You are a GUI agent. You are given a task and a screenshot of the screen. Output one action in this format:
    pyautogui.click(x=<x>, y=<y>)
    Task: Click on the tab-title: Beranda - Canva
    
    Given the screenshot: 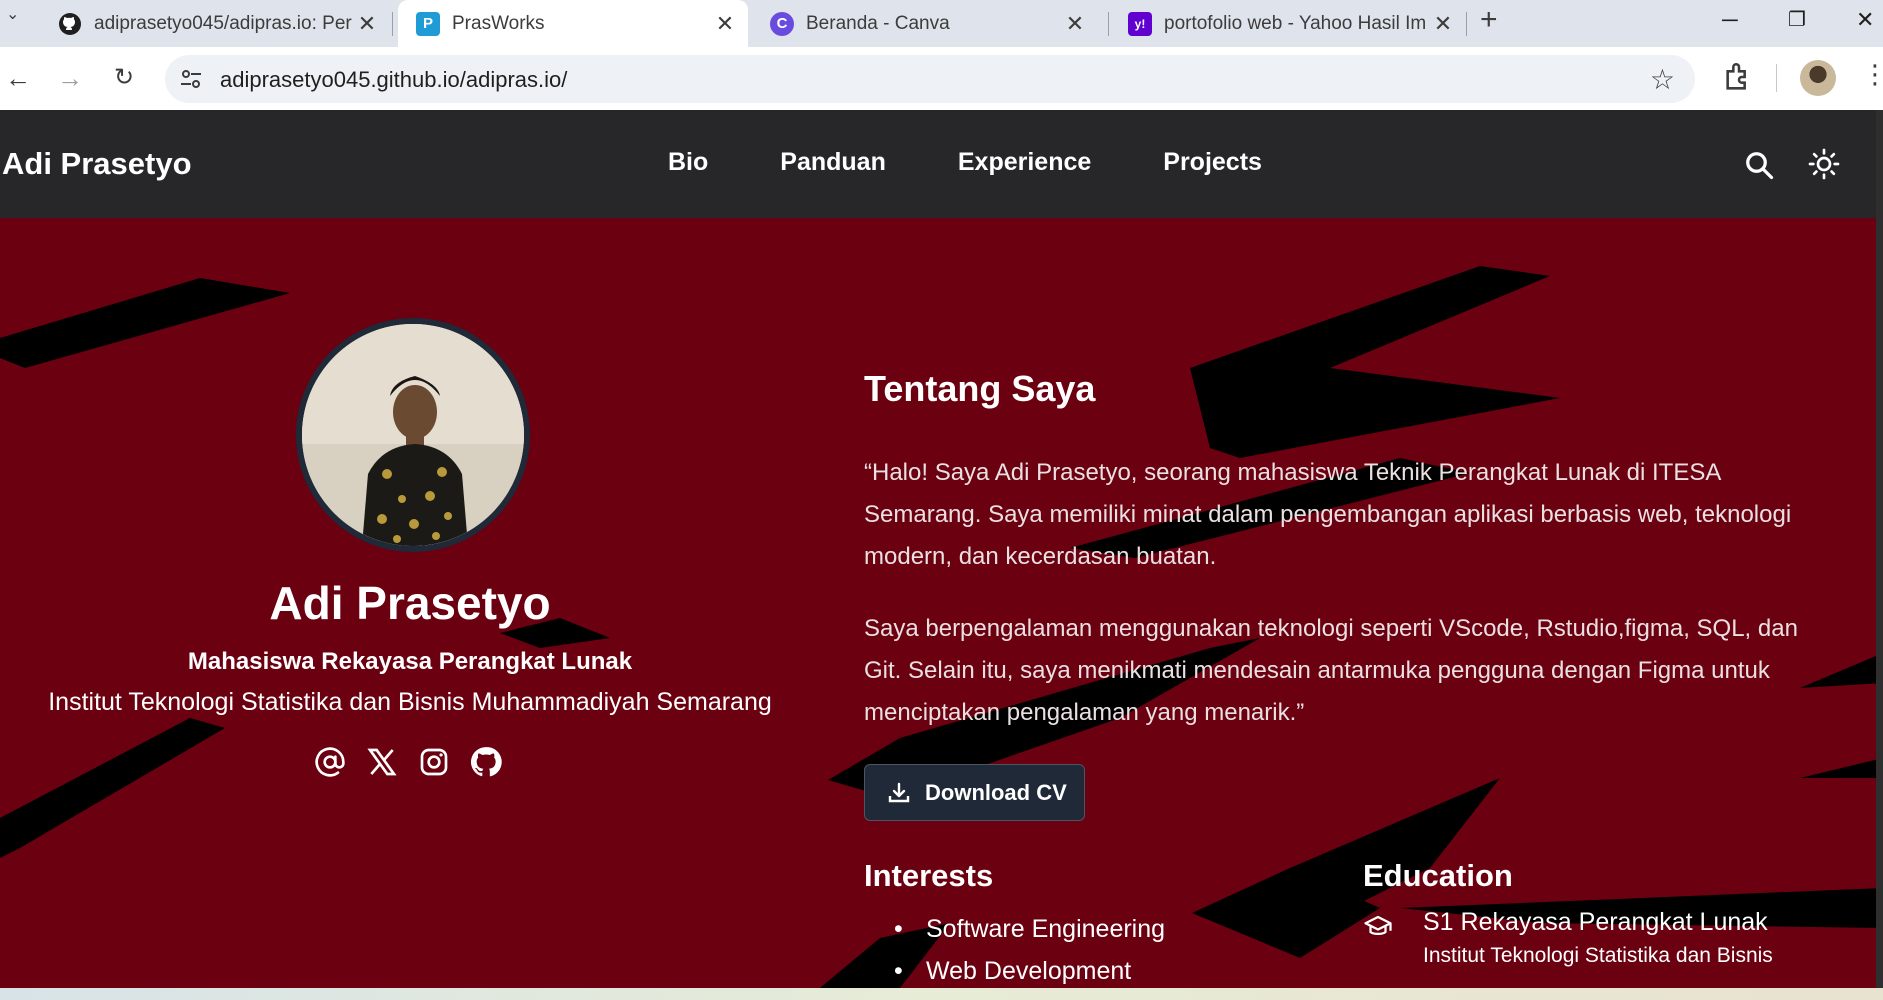 What is the action you would take?
    pyautogui.click(x=878, y=23)
    